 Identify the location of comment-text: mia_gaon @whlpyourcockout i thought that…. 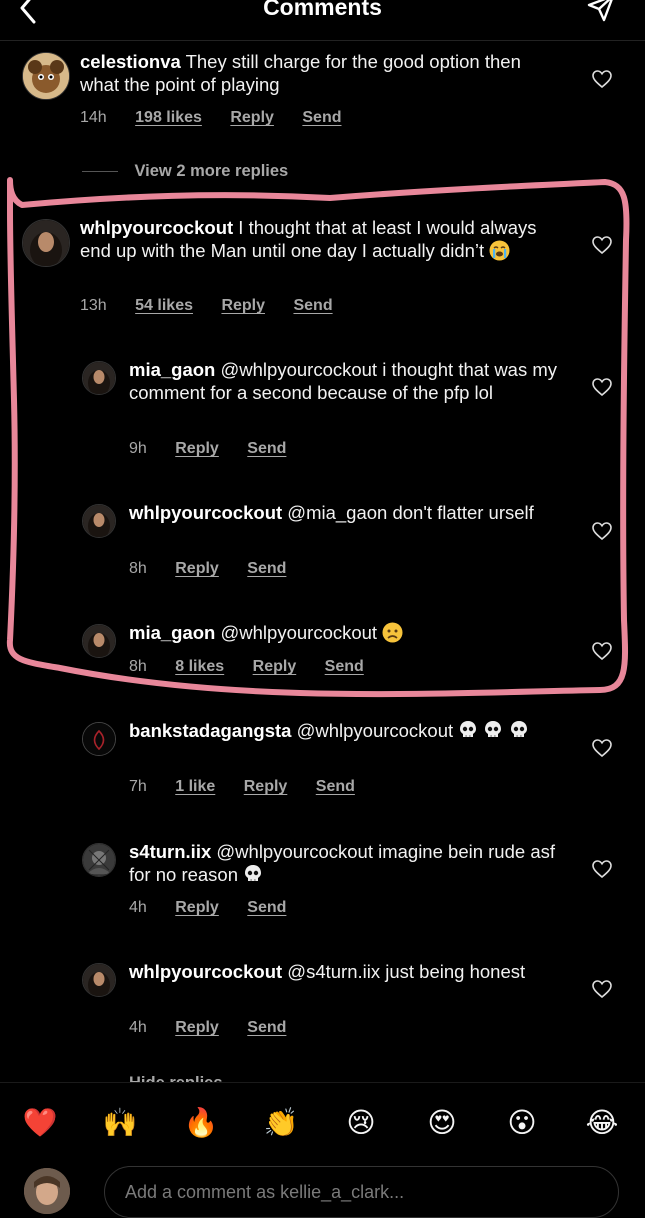
(345, 381).